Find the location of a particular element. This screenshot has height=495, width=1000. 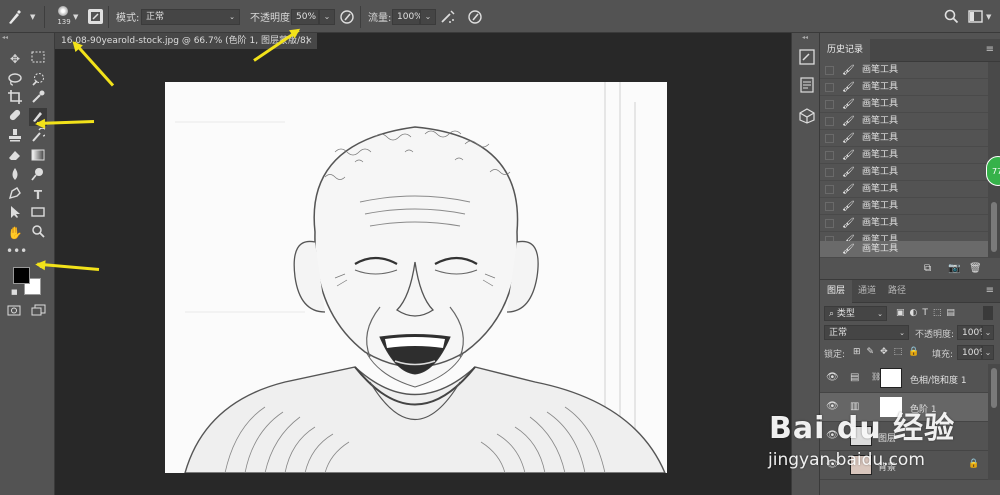

fill-dropdown: ⌄ is located at coordinates (988, 352).